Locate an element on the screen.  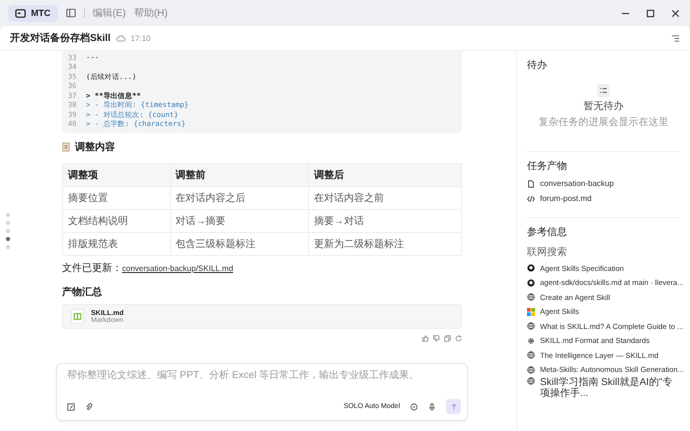
paperclip-icon is located at coordinates (89, 406).